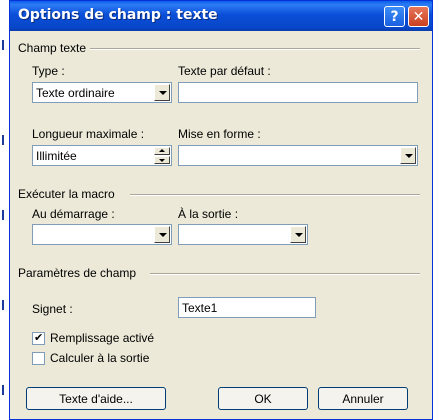  I want to click on title-bar: Options de champ : texte ? ✕, so click(221, 16).